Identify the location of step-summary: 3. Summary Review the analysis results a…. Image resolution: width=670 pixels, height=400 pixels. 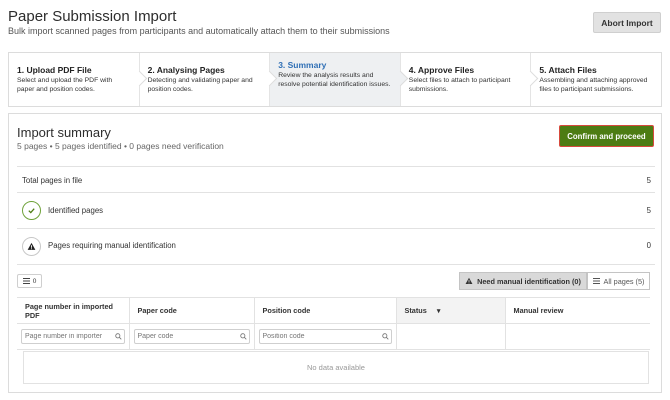
(339, 79).